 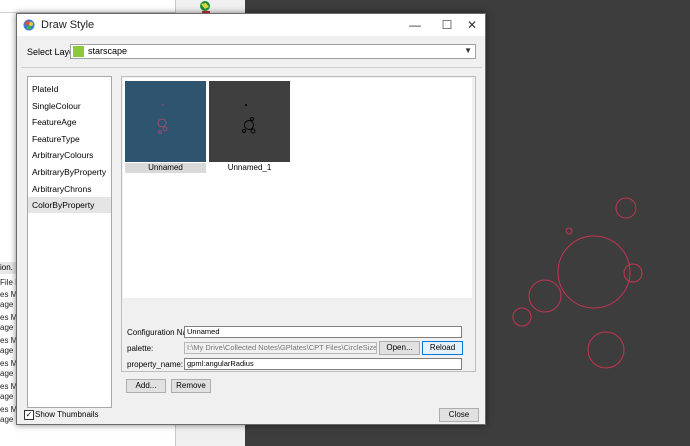 I want to click on select-layer-dropdown: starscape ▼, so click(x=273, y=51).